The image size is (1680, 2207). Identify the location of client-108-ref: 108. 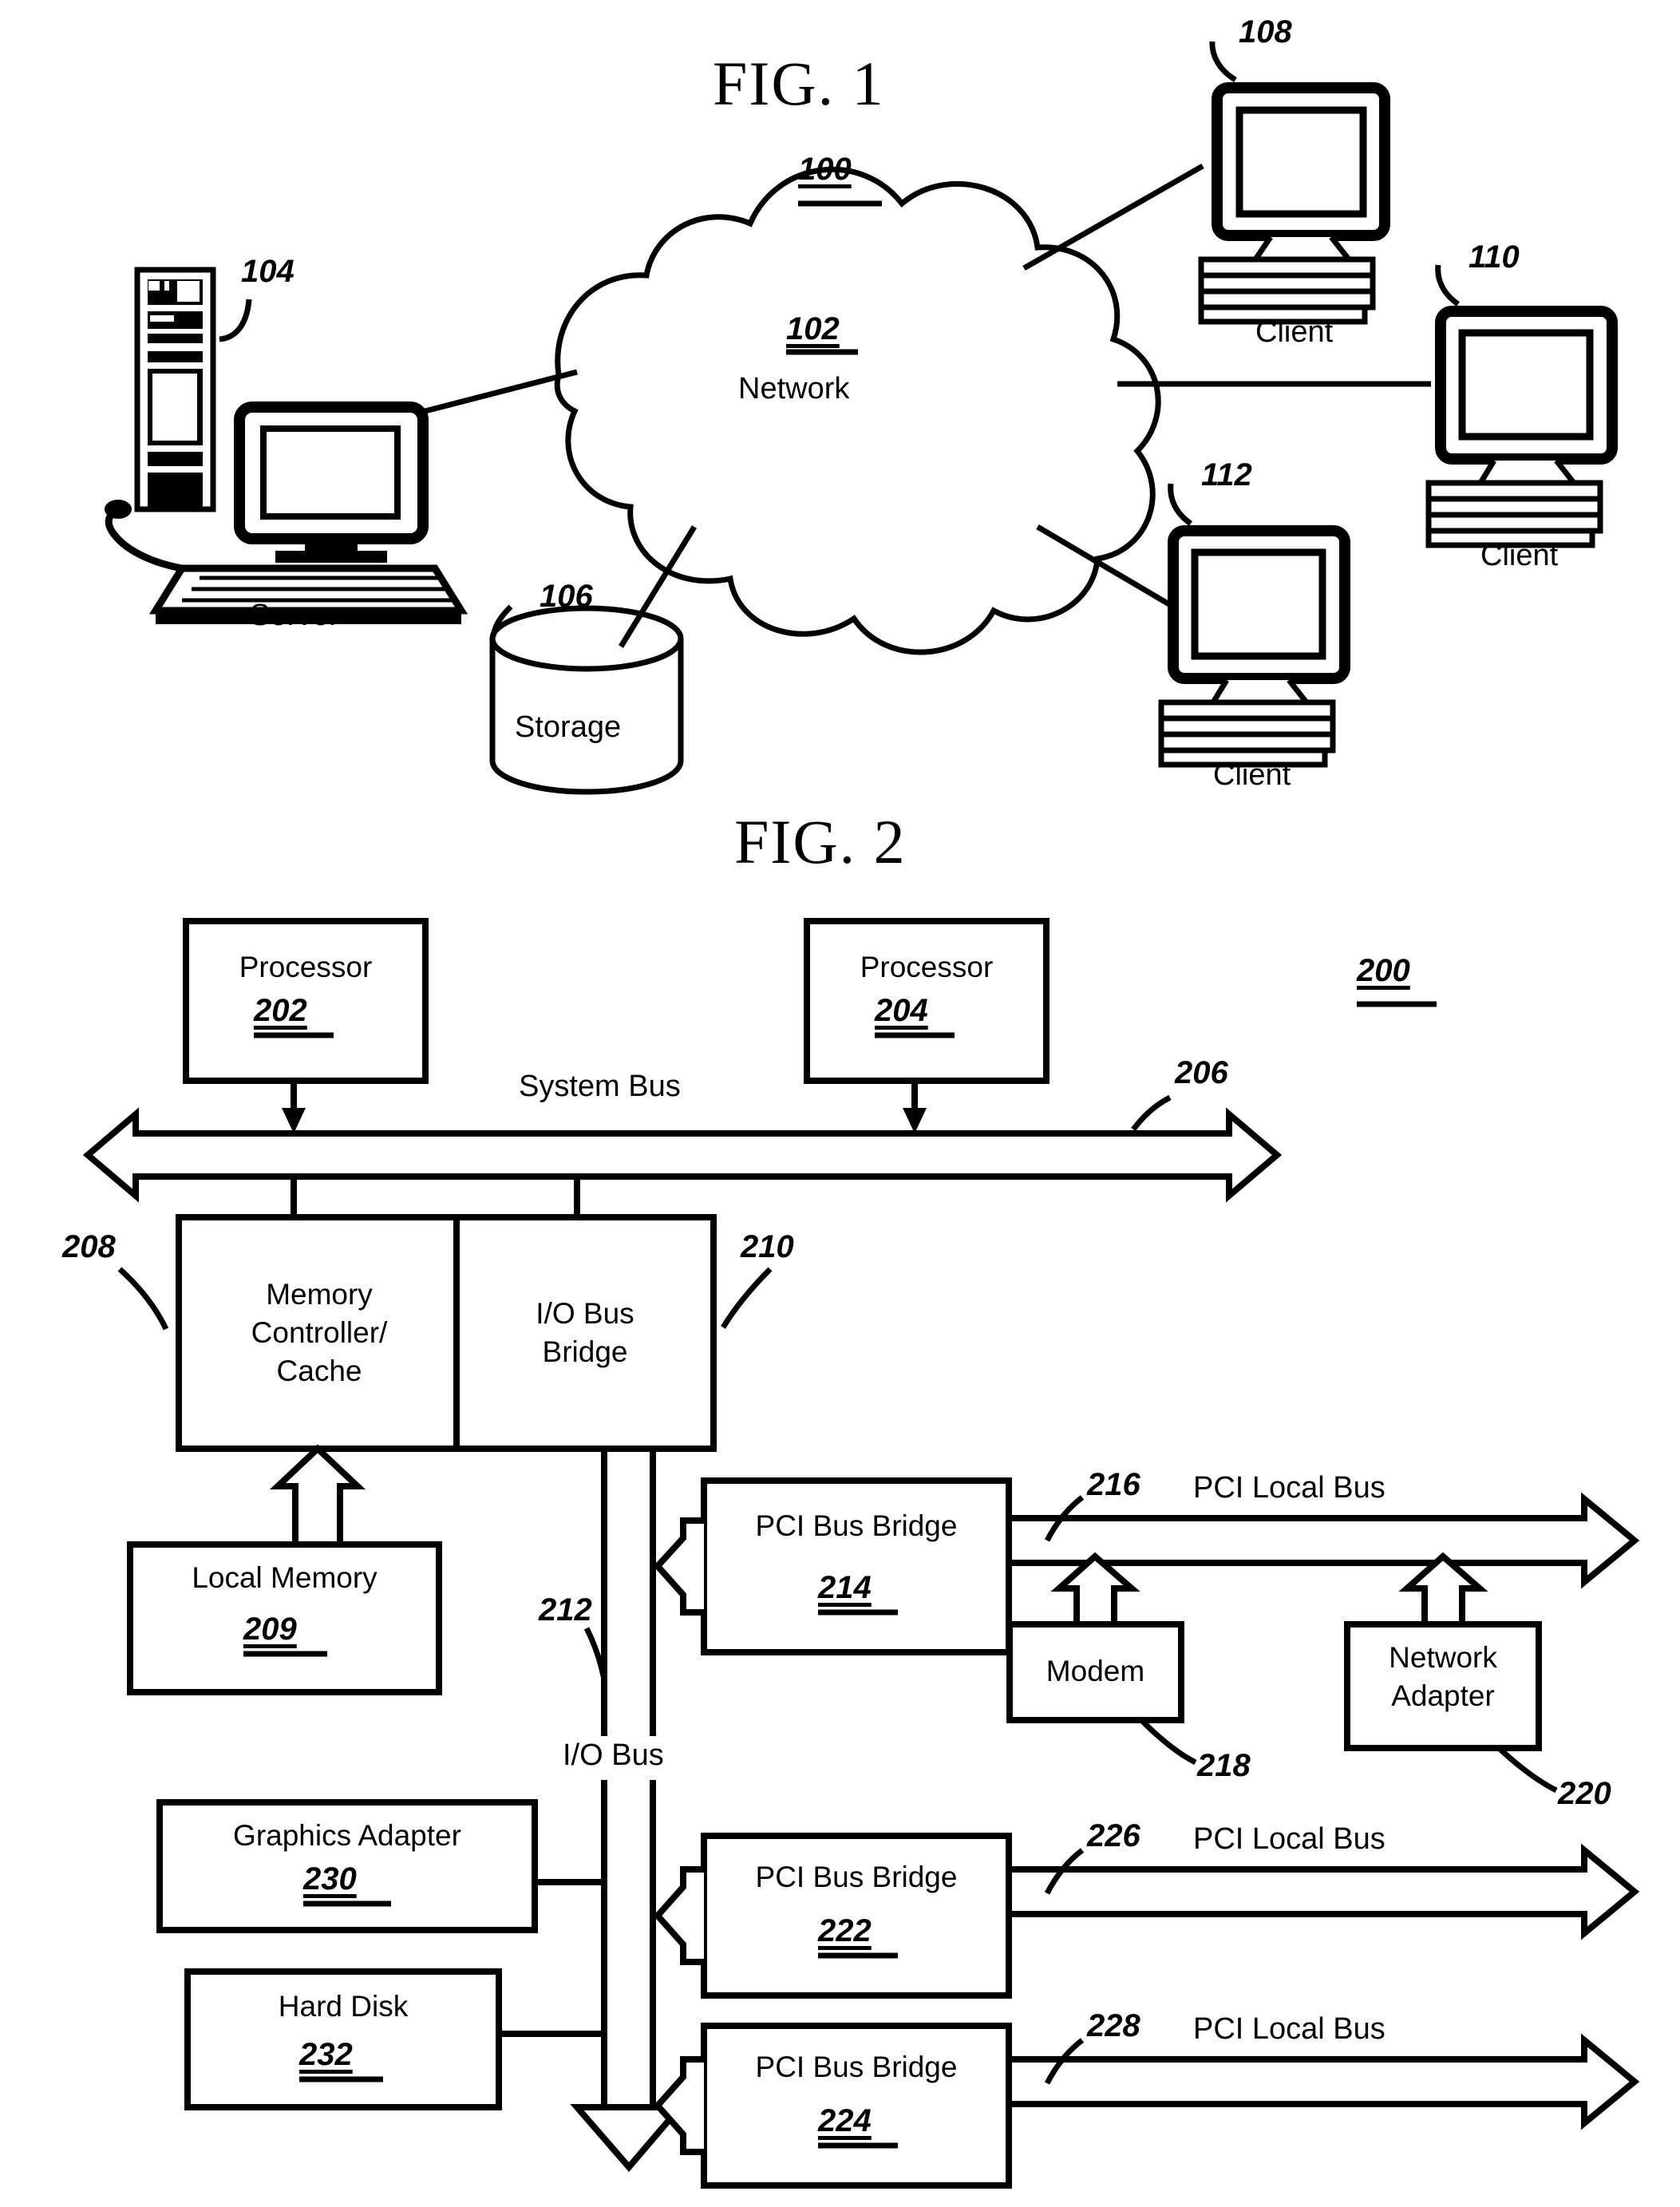
(1265, 31).